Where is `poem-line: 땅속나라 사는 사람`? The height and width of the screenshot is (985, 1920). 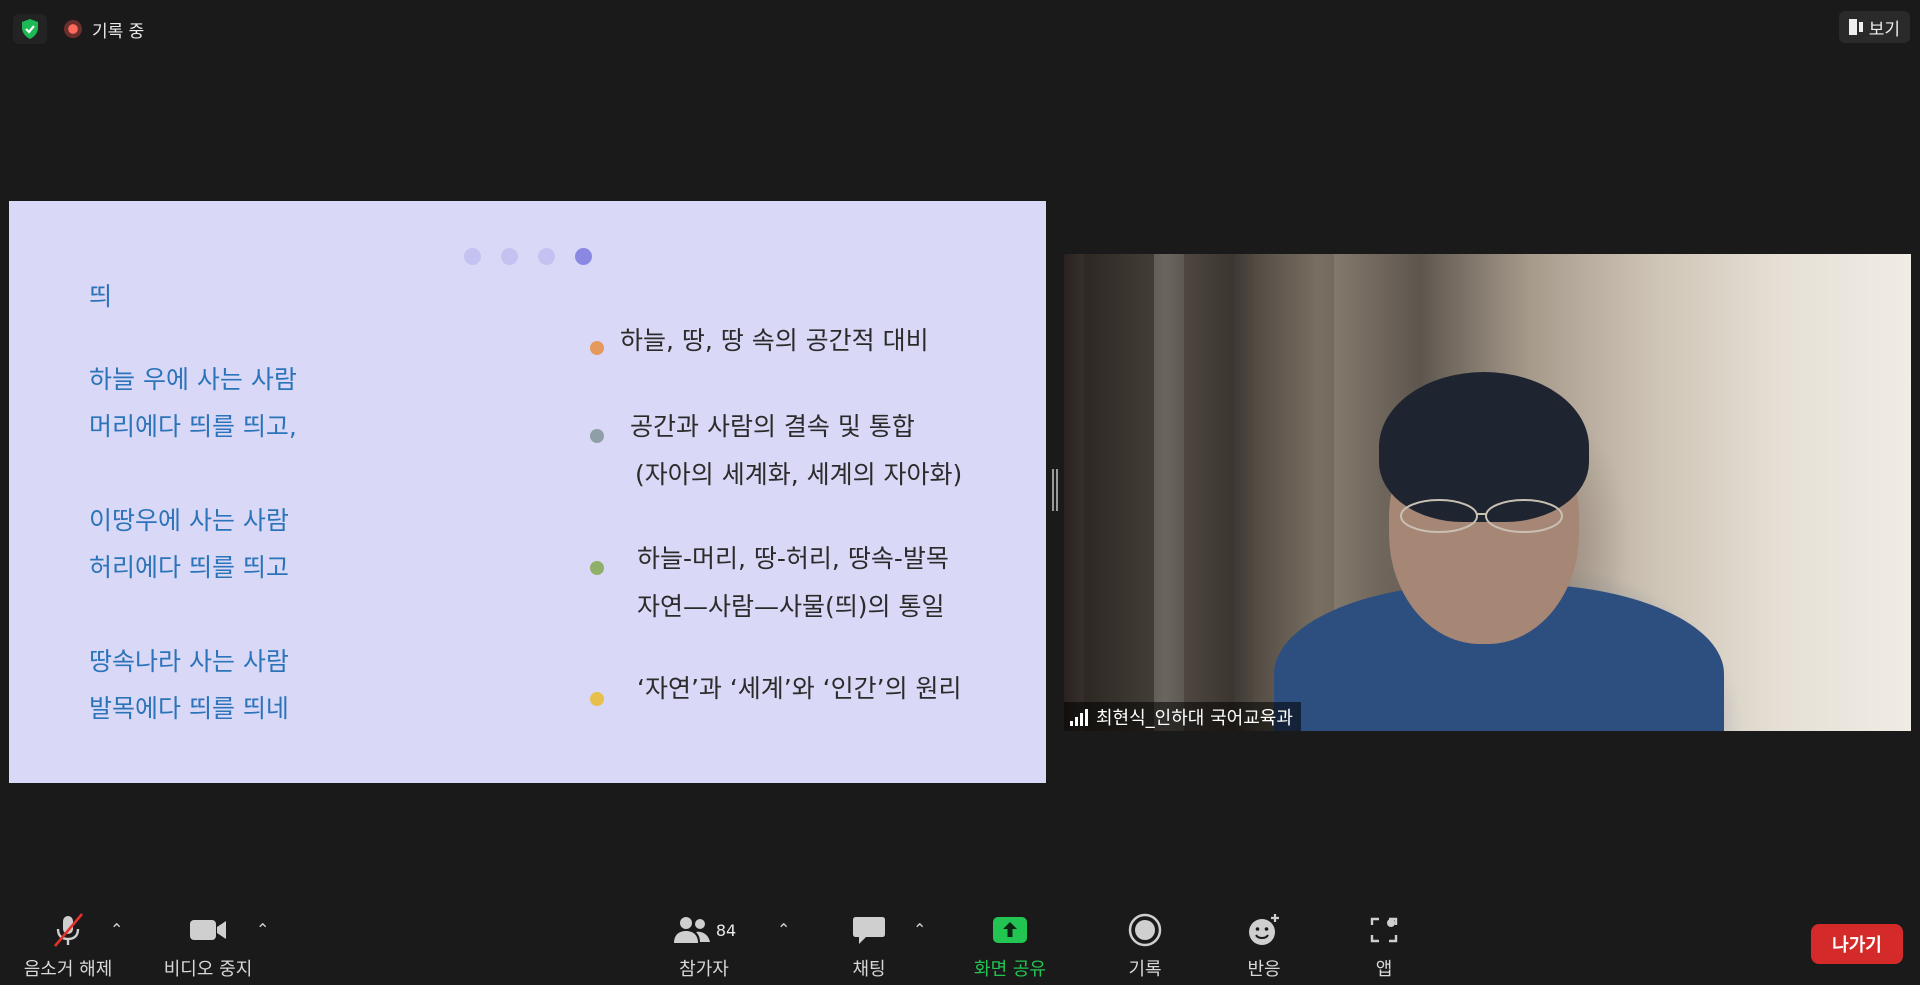
poem-line: 땅속나라 사는 사람 is located at coordinates (189, 661).